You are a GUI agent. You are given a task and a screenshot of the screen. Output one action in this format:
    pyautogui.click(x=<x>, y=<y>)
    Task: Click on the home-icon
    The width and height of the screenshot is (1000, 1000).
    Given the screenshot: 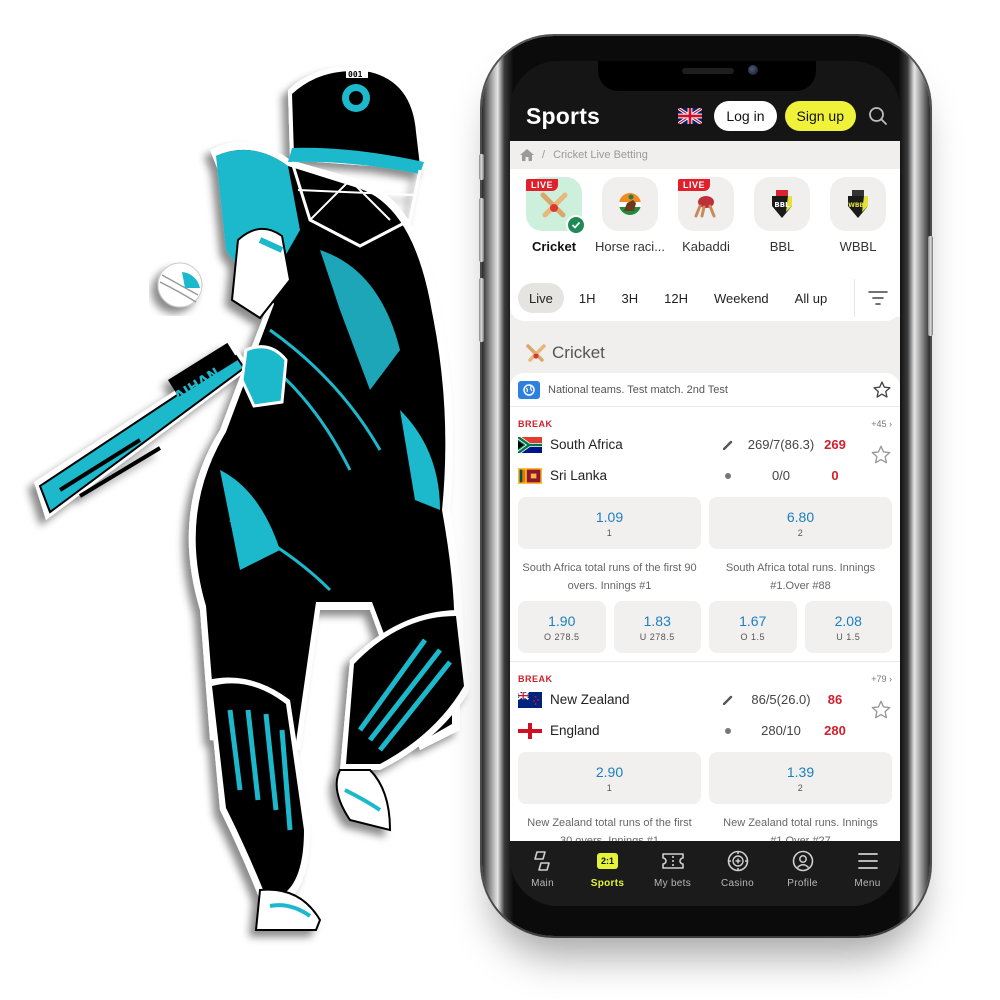 What is the action you would take?
    pyautogui.click(x=527, y=155)
    